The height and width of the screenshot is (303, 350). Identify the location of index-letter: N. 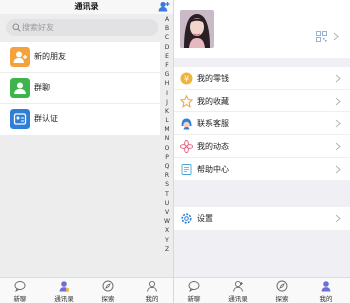
(167, 138).